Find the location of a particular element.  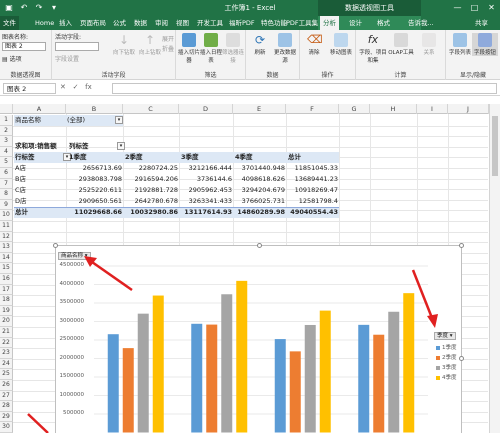

expand-button: 展开 is located at coordinates (168, 38).